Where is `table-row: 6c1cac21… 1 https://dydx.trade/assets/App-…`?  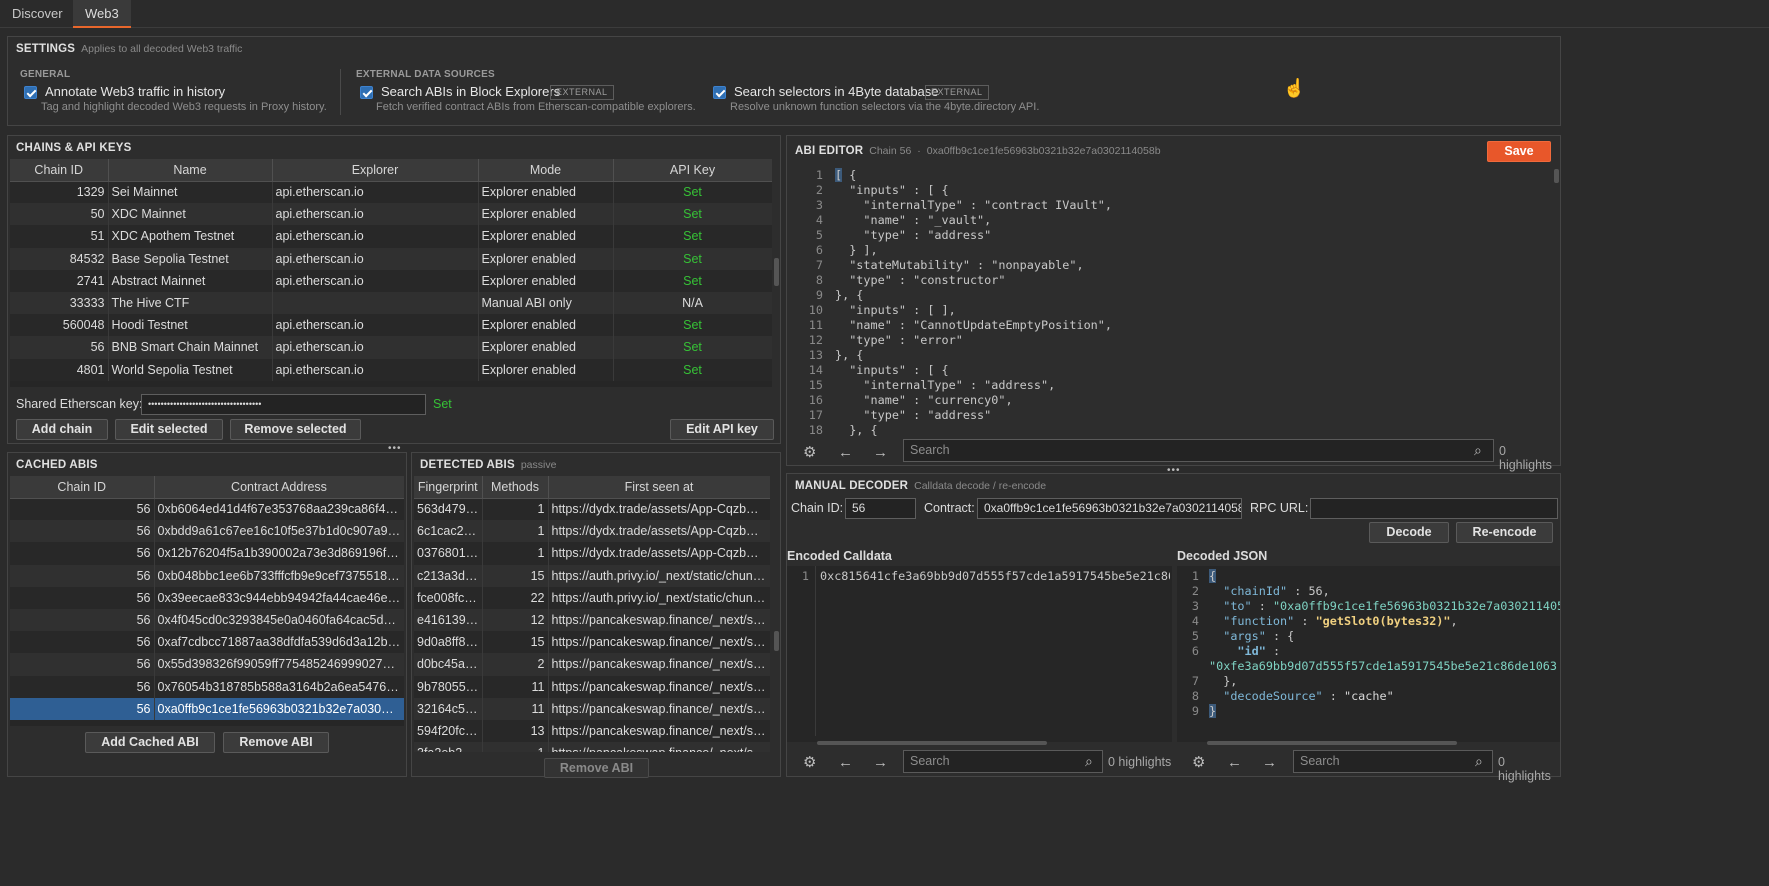 table-row: 6c1cac21… 1 https://dydx.trade/assets/App-… is located at coordinates (592, 531).